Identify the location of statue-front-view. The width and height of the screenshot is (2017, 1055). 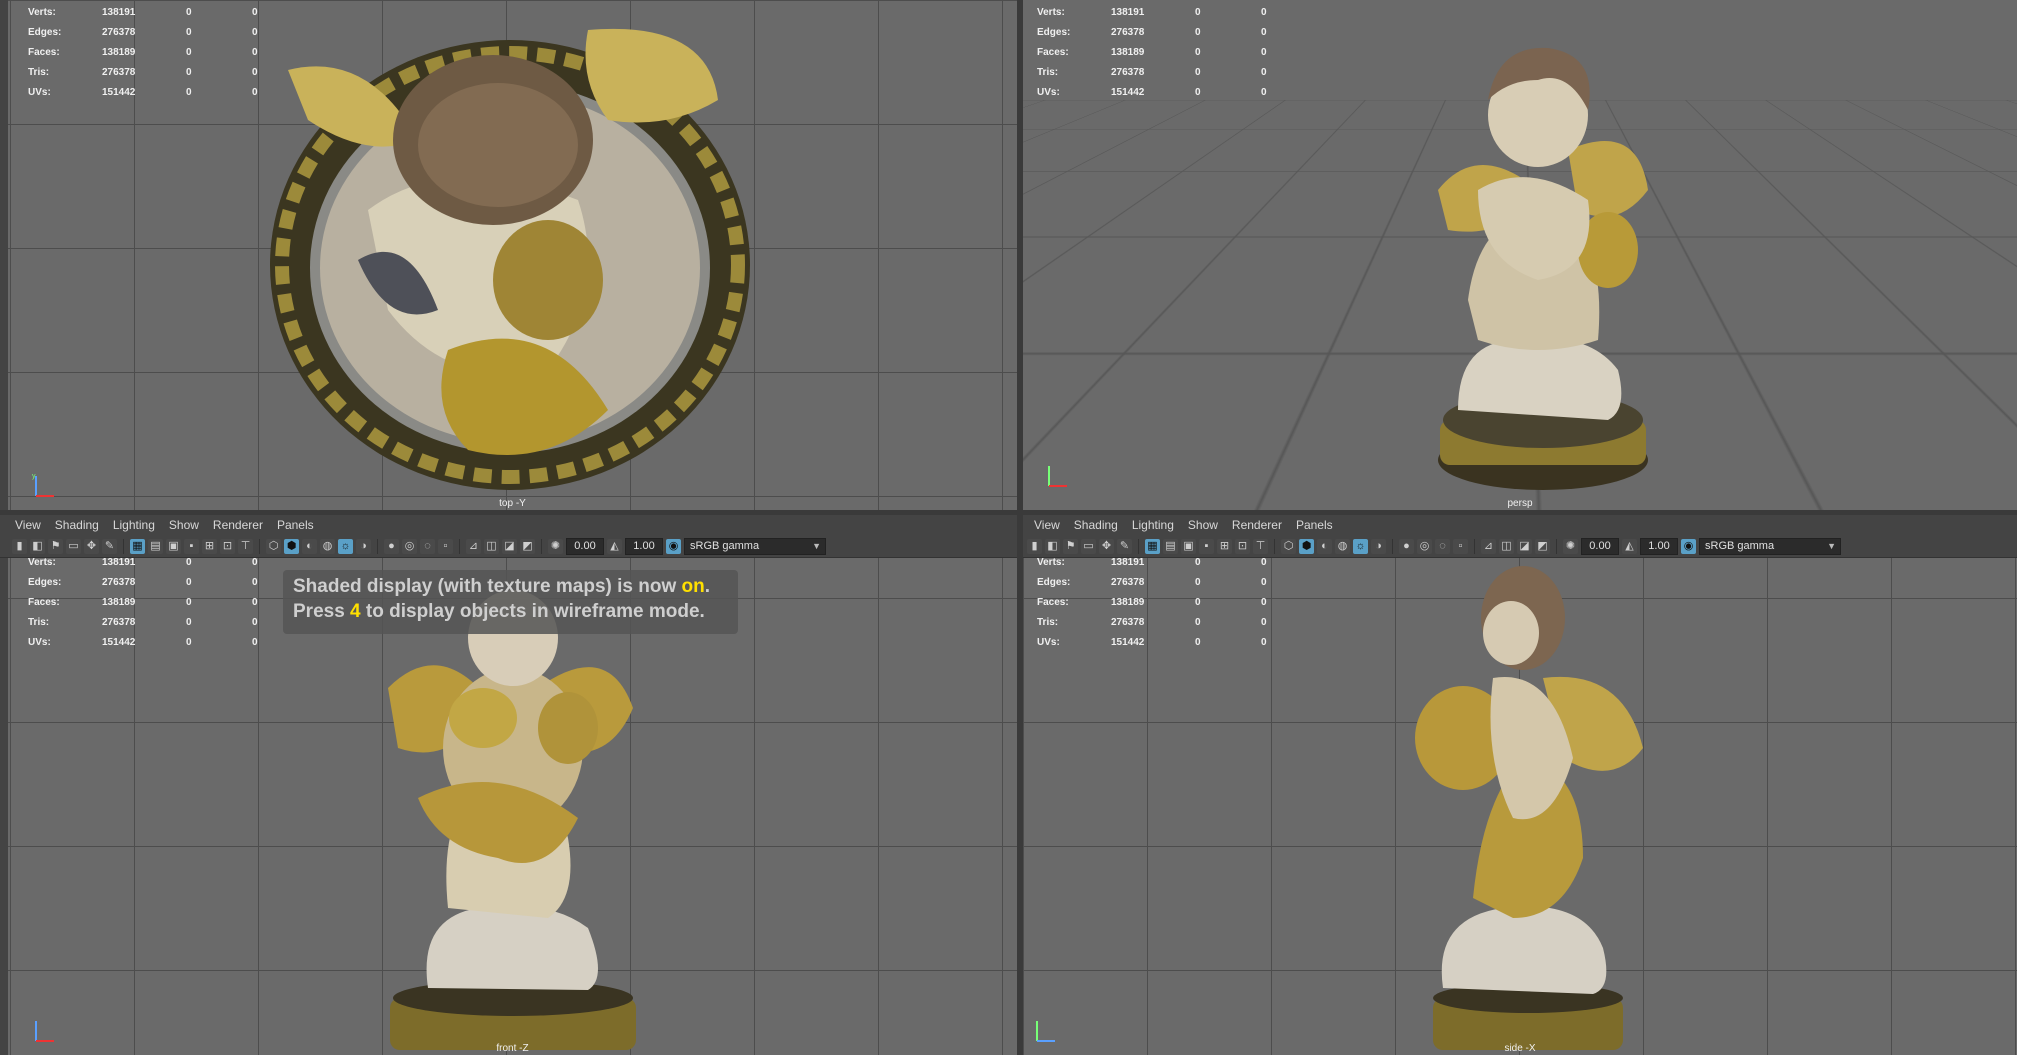
(513, 815).